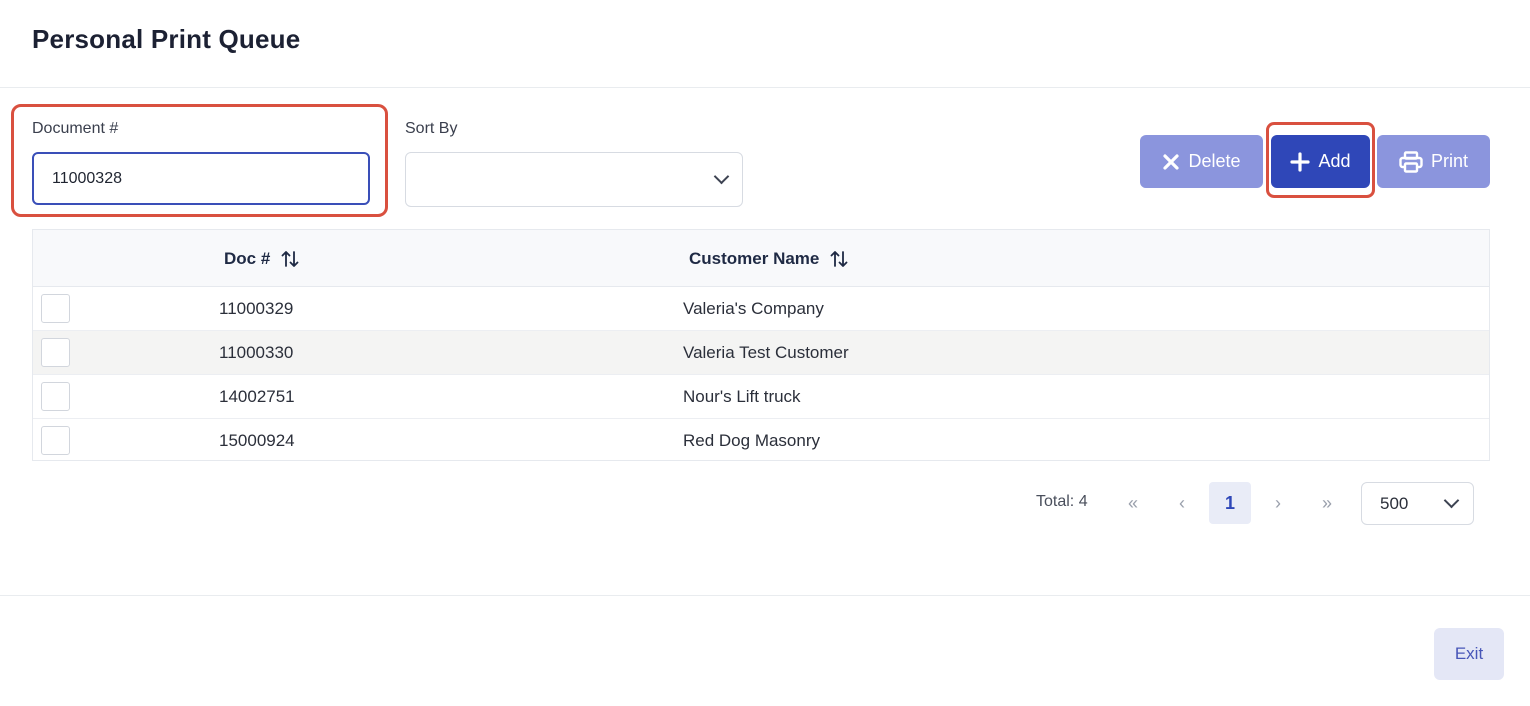  I want to click on table-row: 11000329 Valeria's Company, so click(761, 309).